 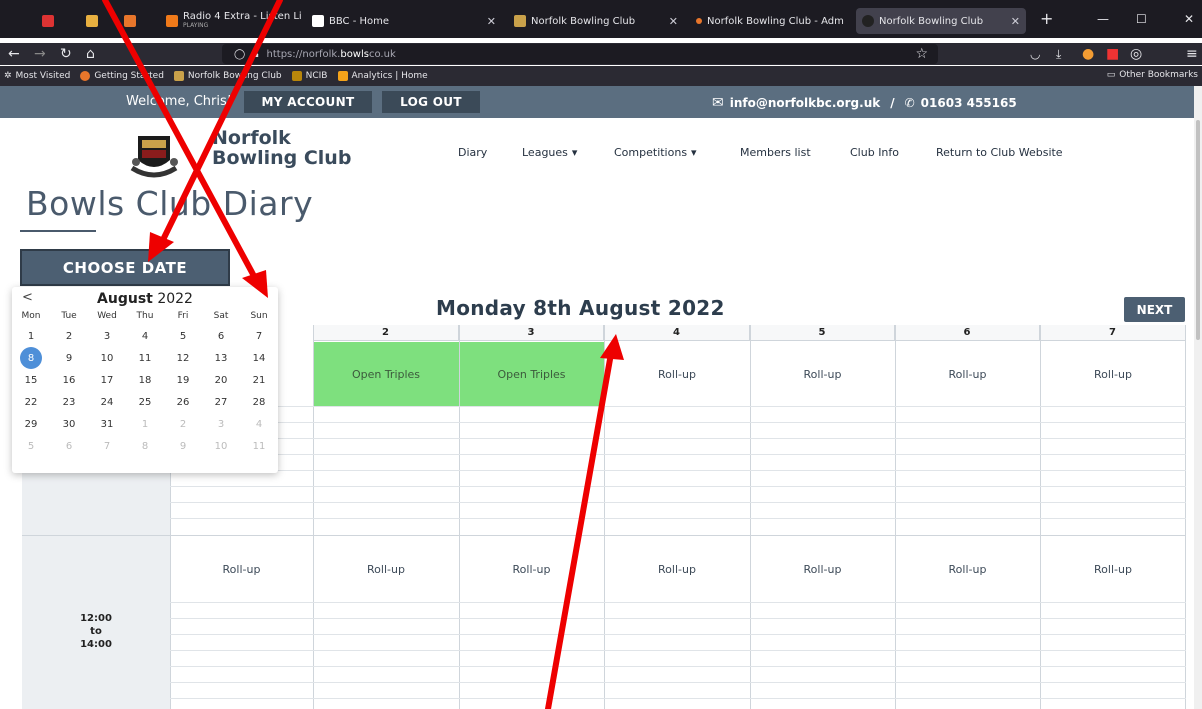 I want to click on calendar-day: 22, so click(x=31, y=402).